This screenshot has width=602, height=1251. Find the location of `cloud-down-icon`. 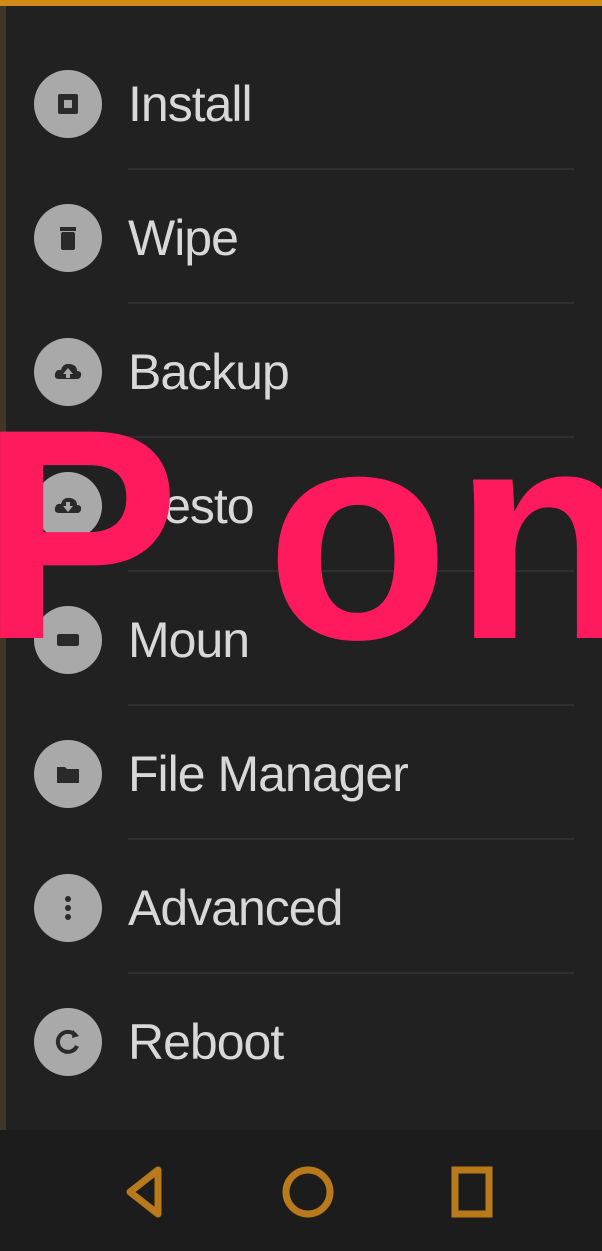

cloud-down-icon is located at coordinates (68, 506).